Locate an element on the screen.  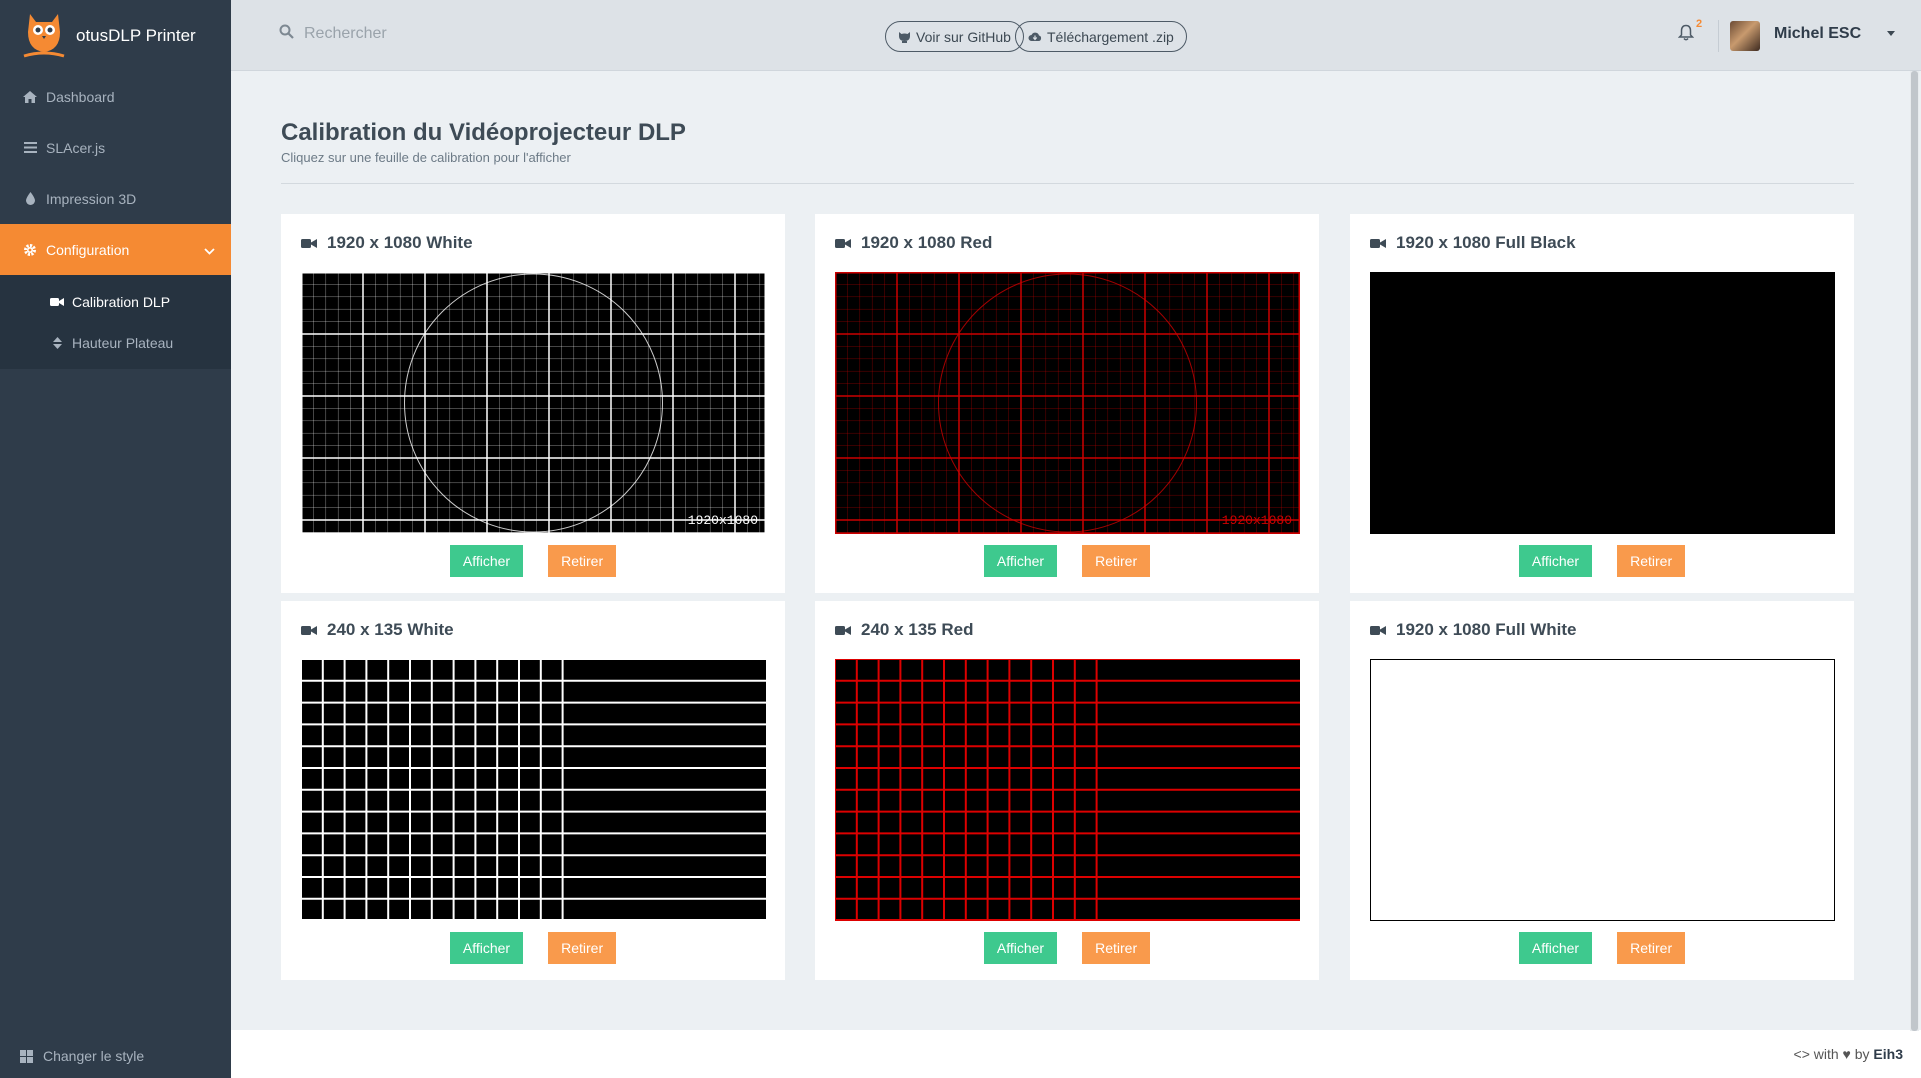
change-style-button: Changer le style is located at coordinates (115, 1056).